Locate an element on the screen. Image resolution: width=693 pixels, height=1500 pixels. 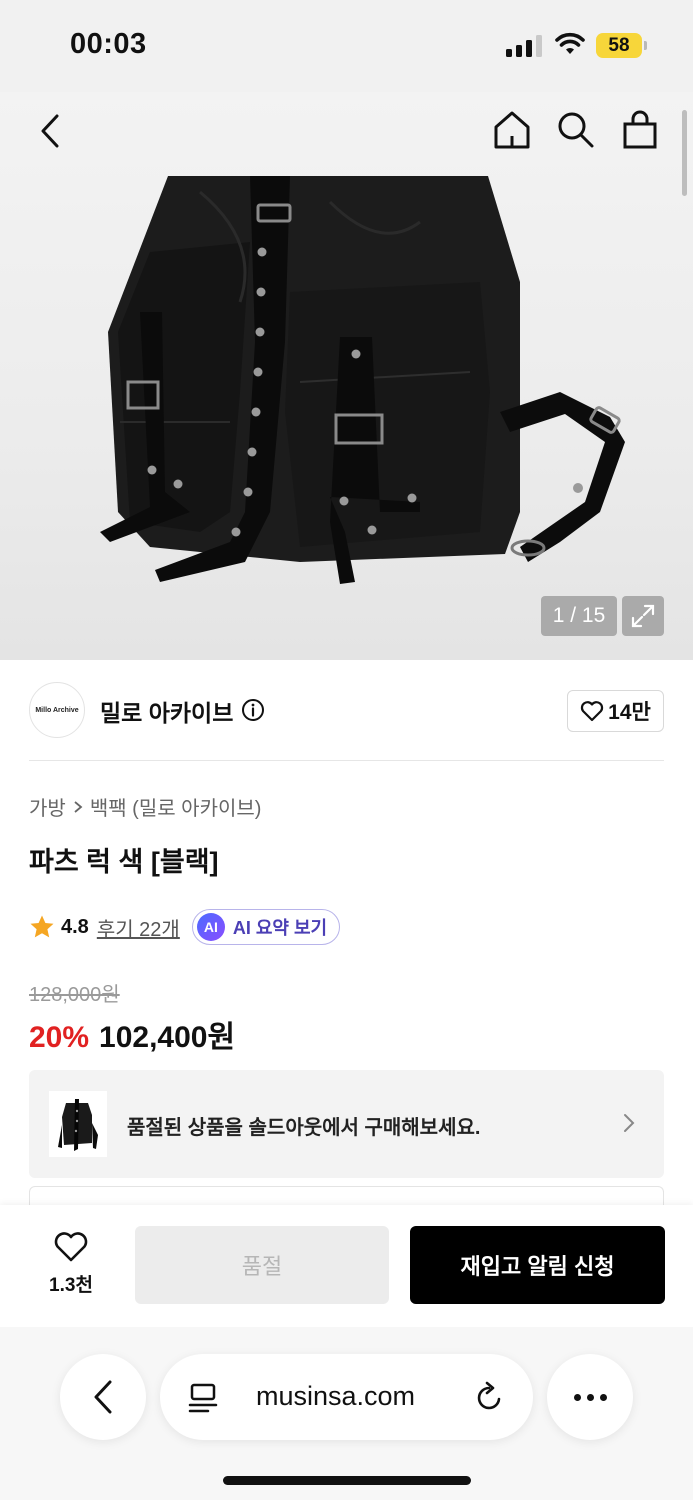
breadcrumb: 가방 백팩 (밀로 아카이브) is located at coordinates (145, 806).